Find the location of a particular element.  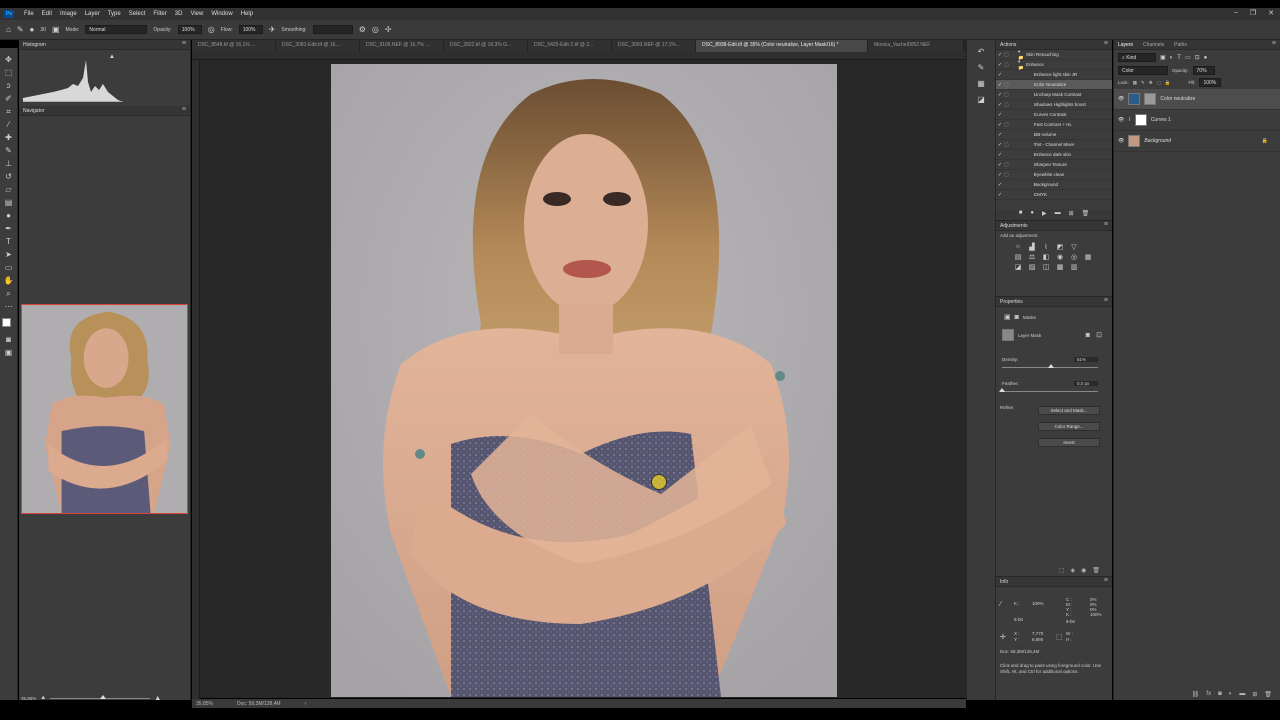

blend-mode-select: Color is located at coordinates (1143, 70).